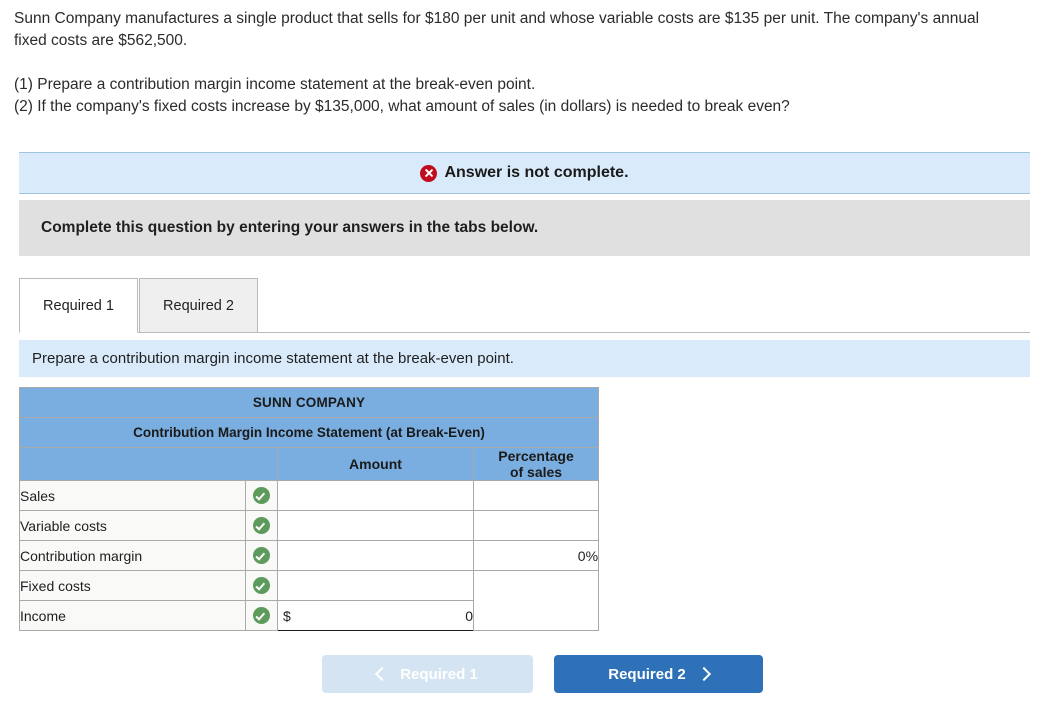 The image size is (1058, 713). I want to click on chevron-right-icon, so click(703, 674).